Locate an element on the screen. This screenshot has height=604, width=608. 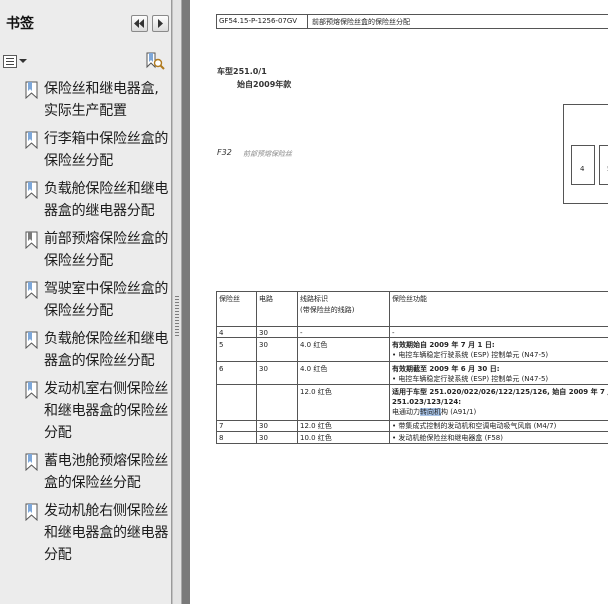
bookmark-item: 蓄电池舱预熔保险丝盒的保险丝分配 is located at coordinates (96, 472).